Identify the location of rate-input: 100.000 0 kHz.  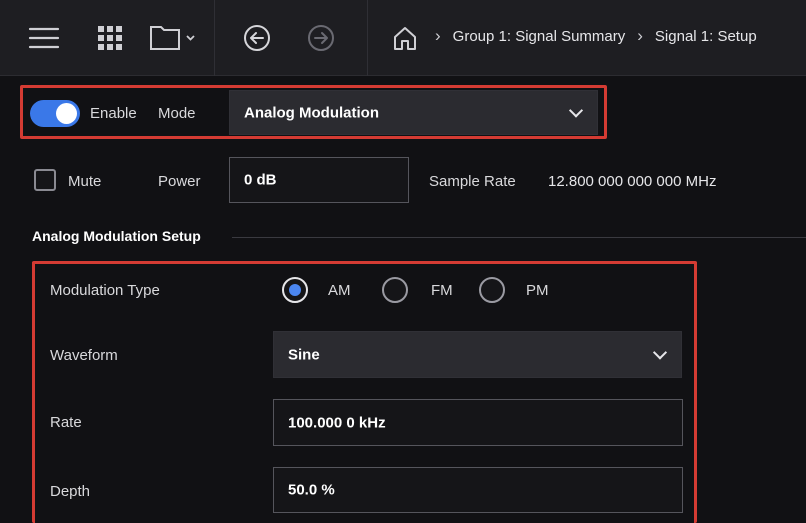
(478, 422).